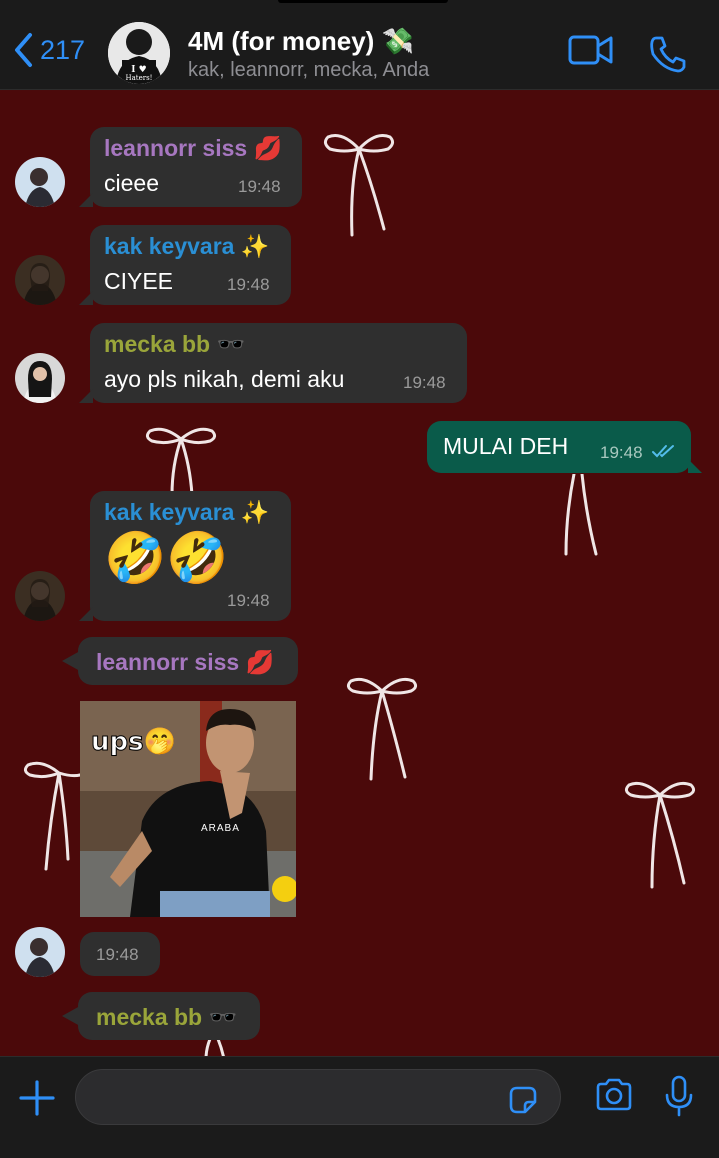 The image size is (719, 1158). I want to click on sticker-image: ups🤭 ARABA, so click(188, 809).